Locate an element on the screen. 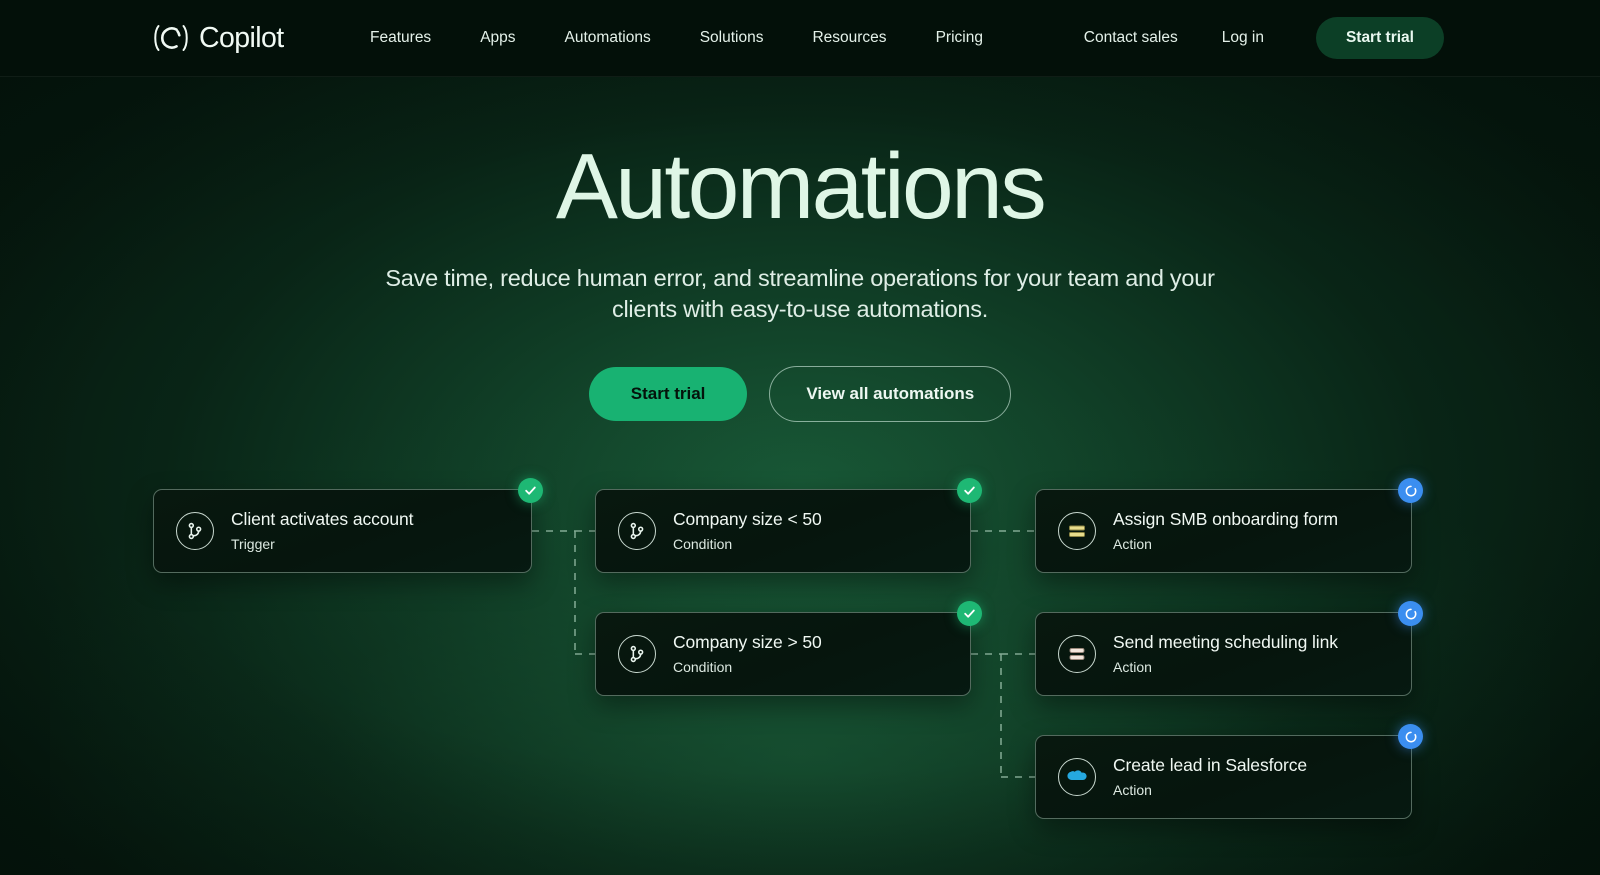 This screenshot has height=875, width=1600. flow-node-action-salesforce: Create lead in Salesforce Action is located at coordinates (1229, 771).